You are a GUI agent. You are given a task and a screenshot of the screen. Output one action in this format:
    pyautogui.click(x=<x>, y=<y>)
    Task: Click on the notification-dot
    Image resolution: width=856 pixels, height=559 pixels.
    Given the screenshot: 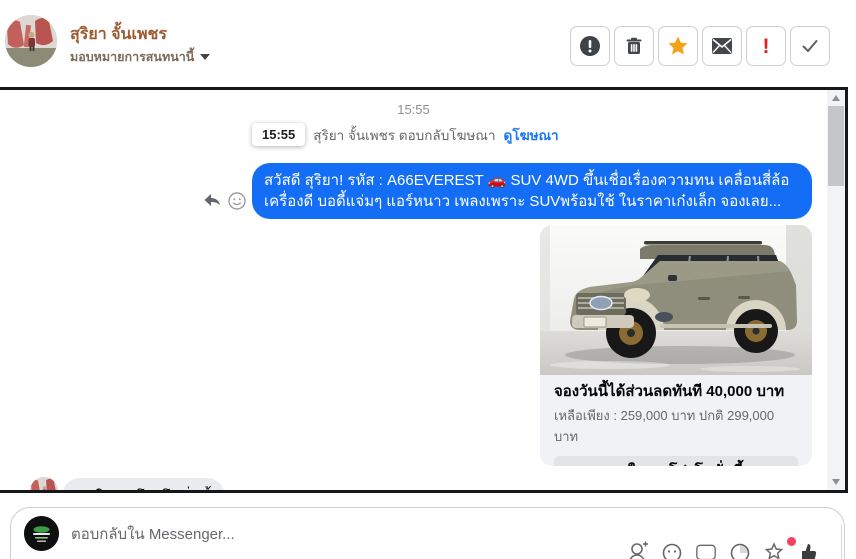 What is the action you would take?
    pyautogui.click(x=791, y=541)
    